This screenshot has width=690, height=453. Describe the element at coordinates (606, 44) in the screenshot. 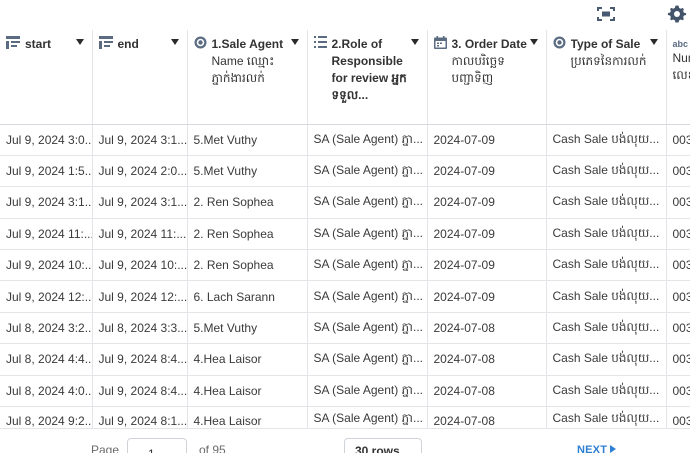

I see `column-title: Type of Sale` at that location.